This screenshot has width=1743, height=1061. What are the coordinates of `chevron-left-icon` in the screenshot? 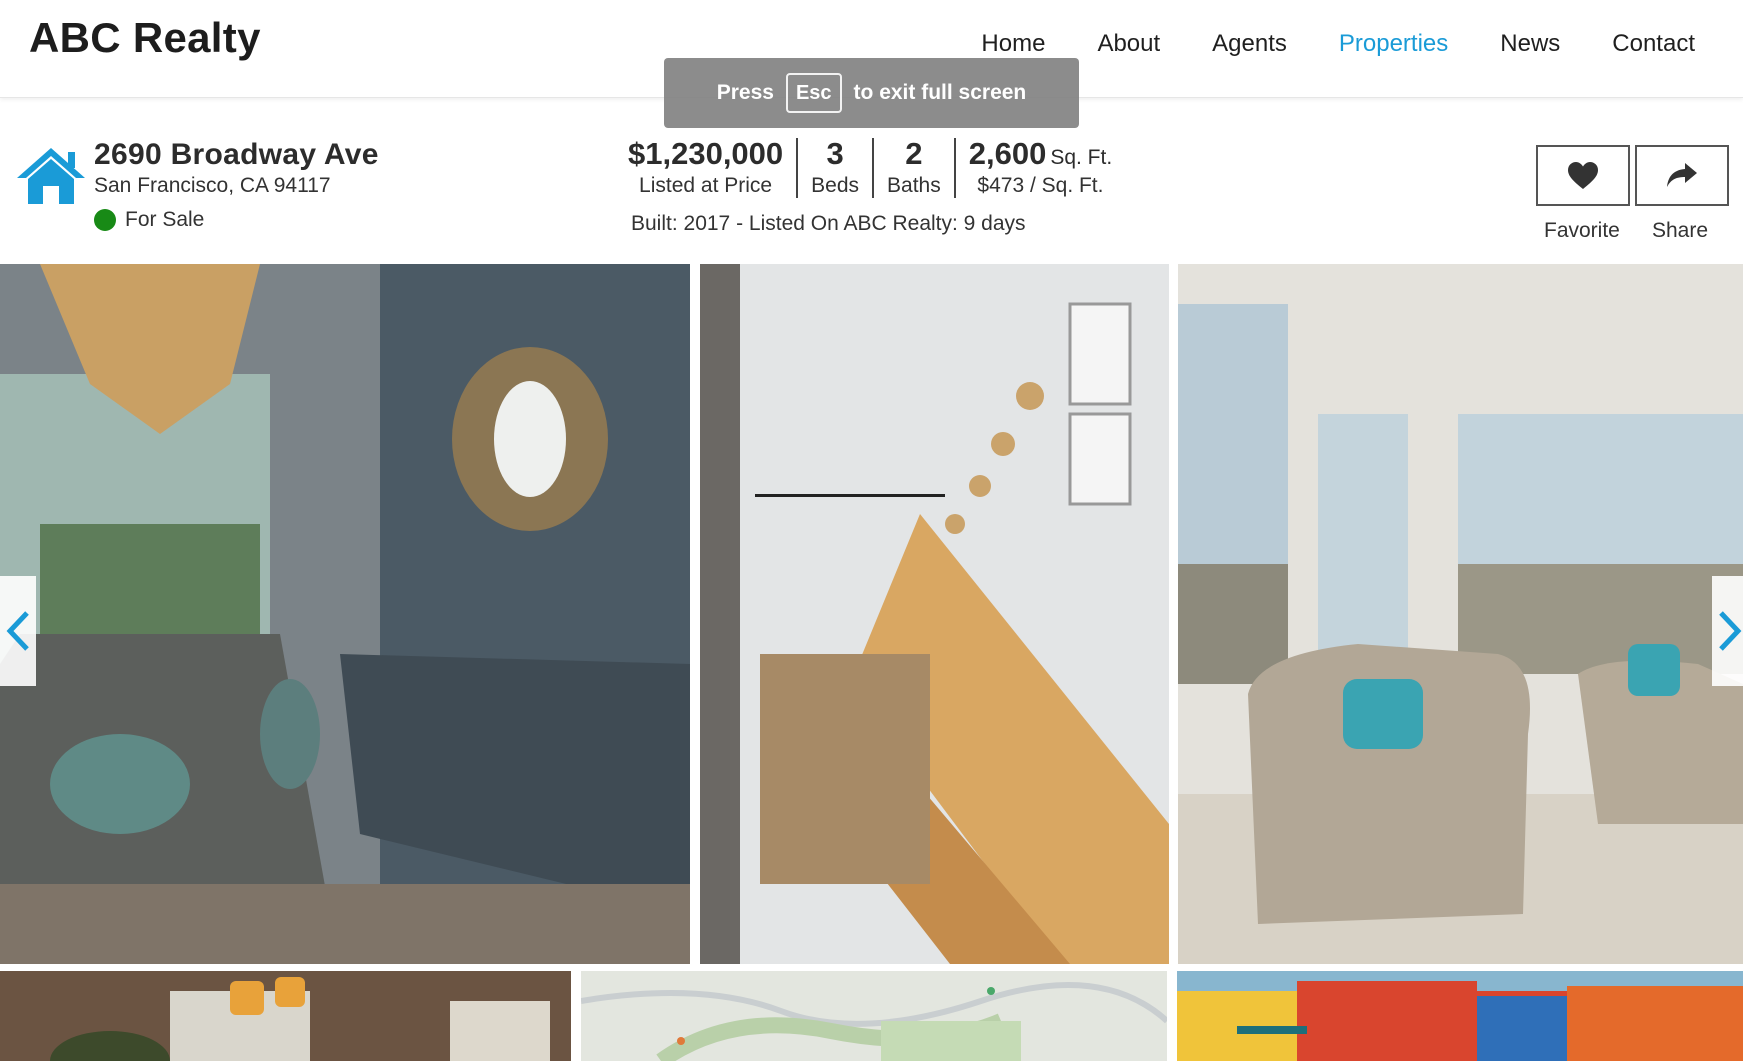 It's located at (17, 631).